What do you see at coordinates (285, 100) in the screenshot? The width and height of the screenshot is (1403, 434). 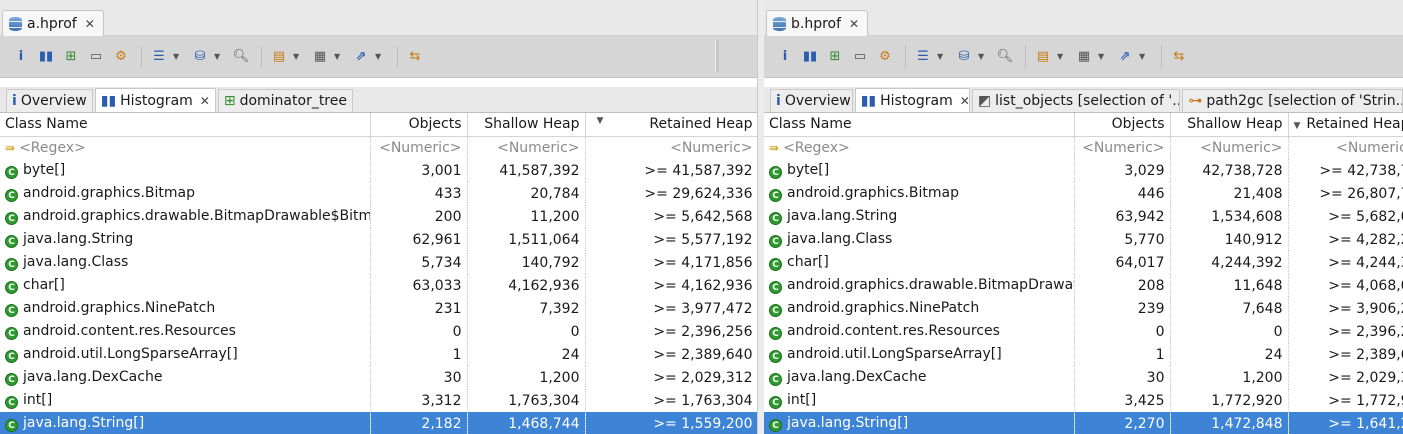 I see `tab-dominator-tree: ⊞ dominator_tree` at bounding box center [285, 100].